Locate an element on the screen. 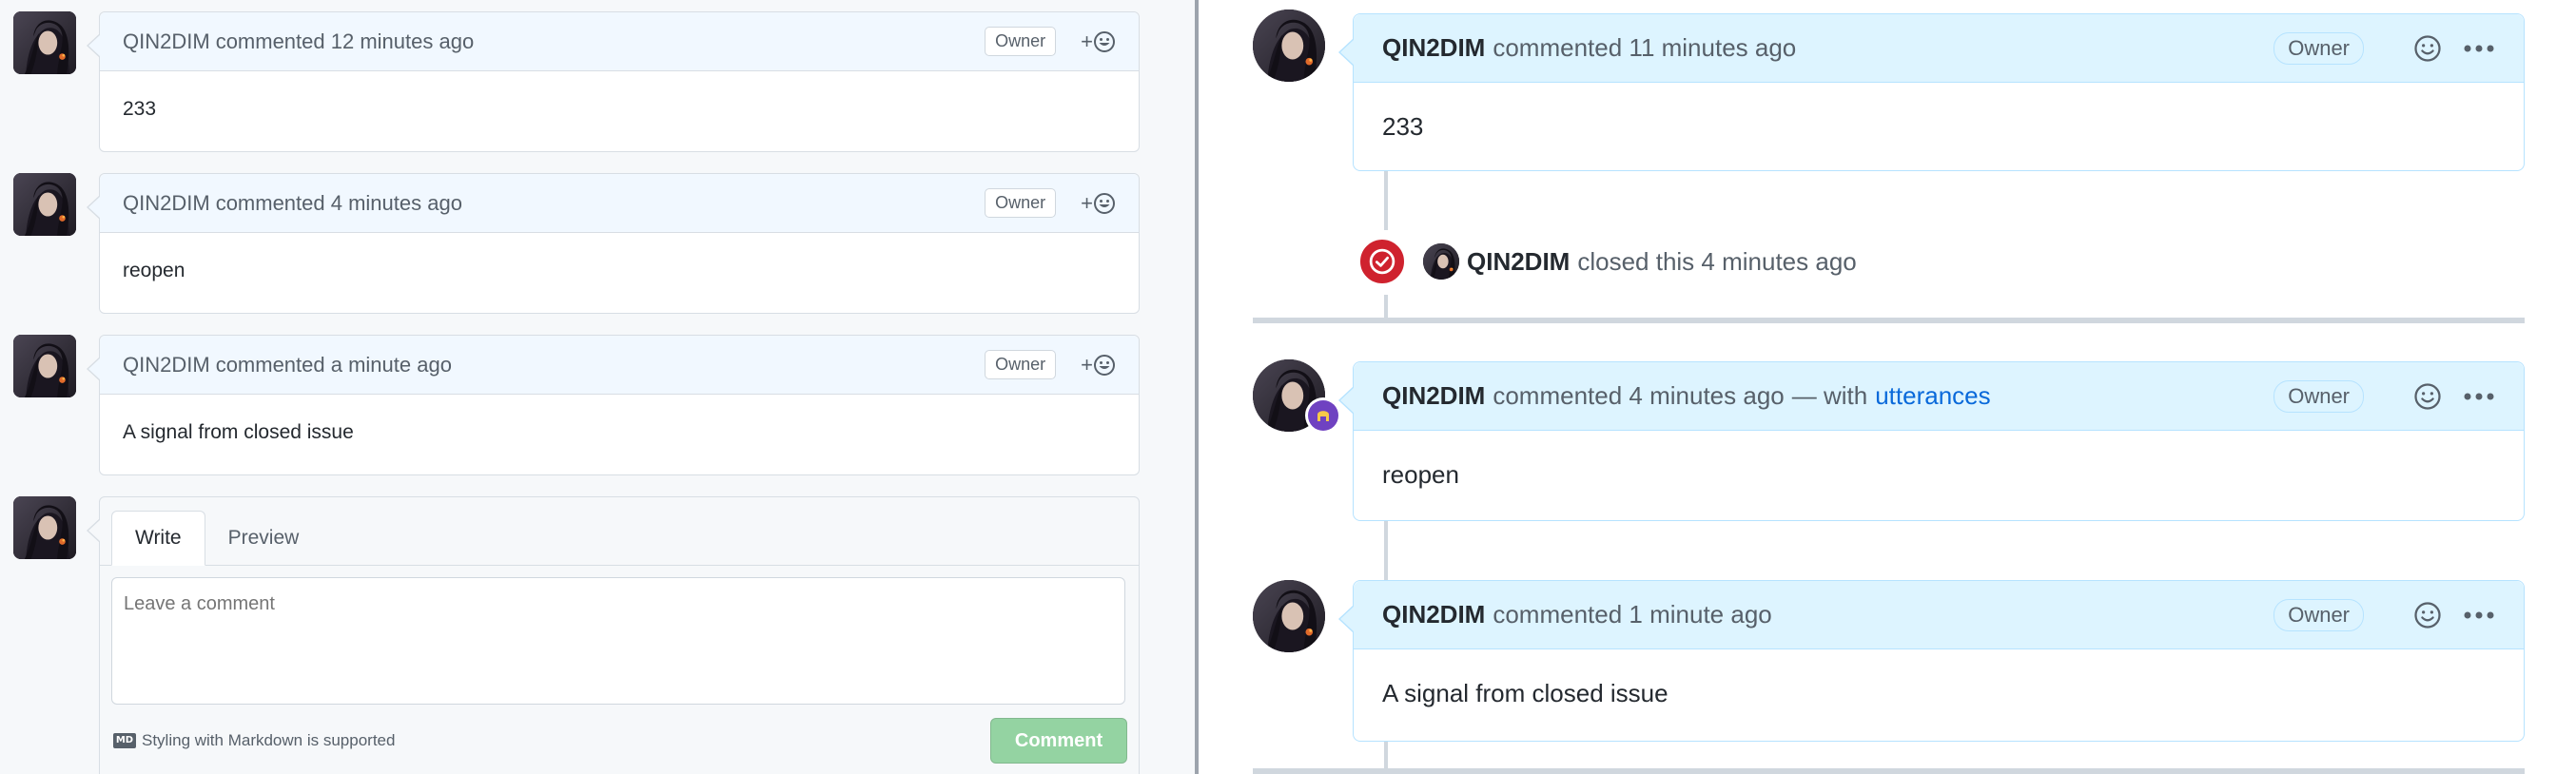  markdown-icon: MD is located at coordinates (124, 741).